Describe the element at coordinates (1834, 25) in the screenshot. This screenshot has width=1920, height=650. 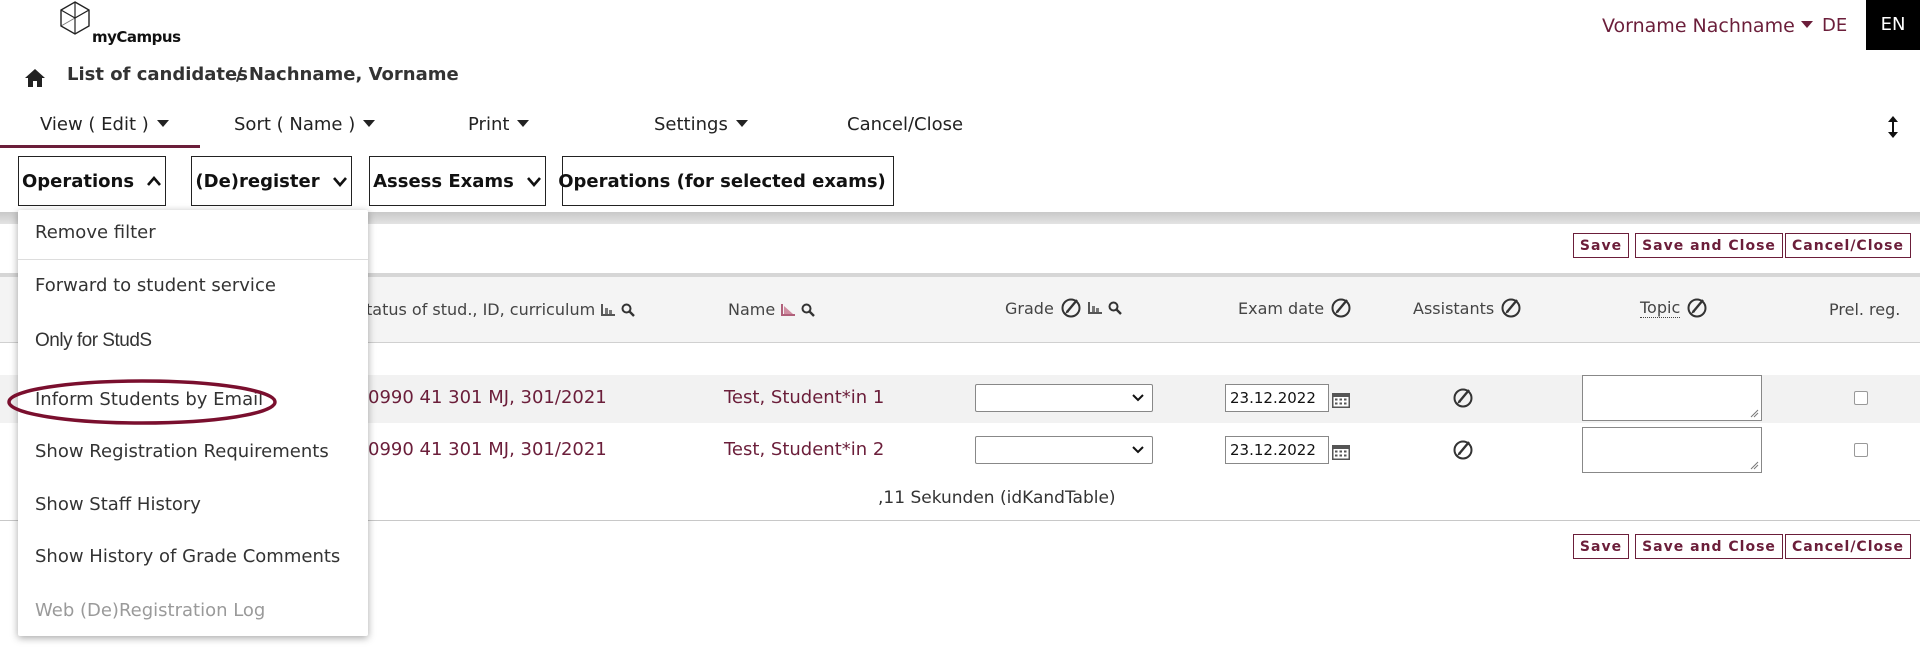
I see `language-de: DE` at that location.